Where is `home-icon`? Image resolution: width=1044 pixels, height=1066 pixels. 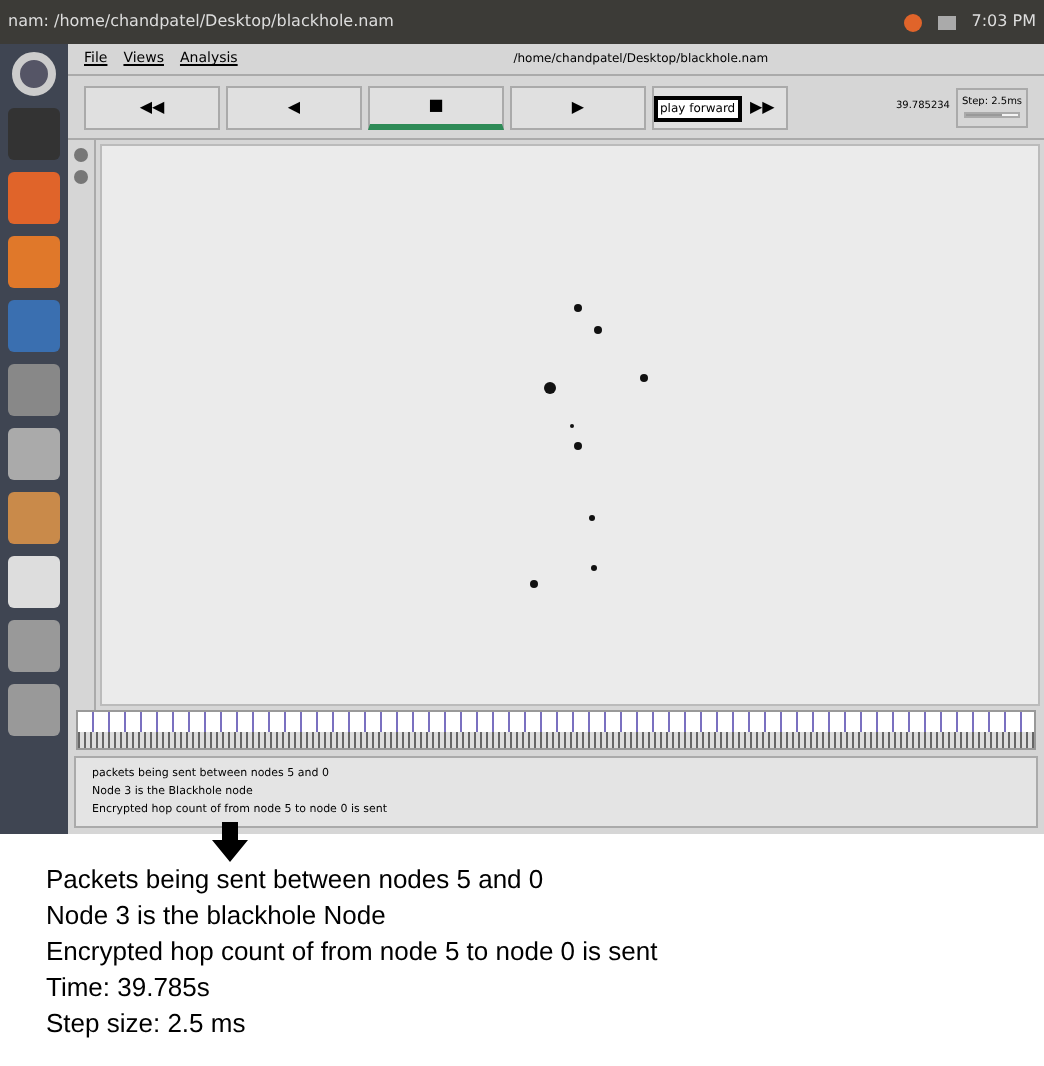
home-icon is located at coordinates (34, 74).